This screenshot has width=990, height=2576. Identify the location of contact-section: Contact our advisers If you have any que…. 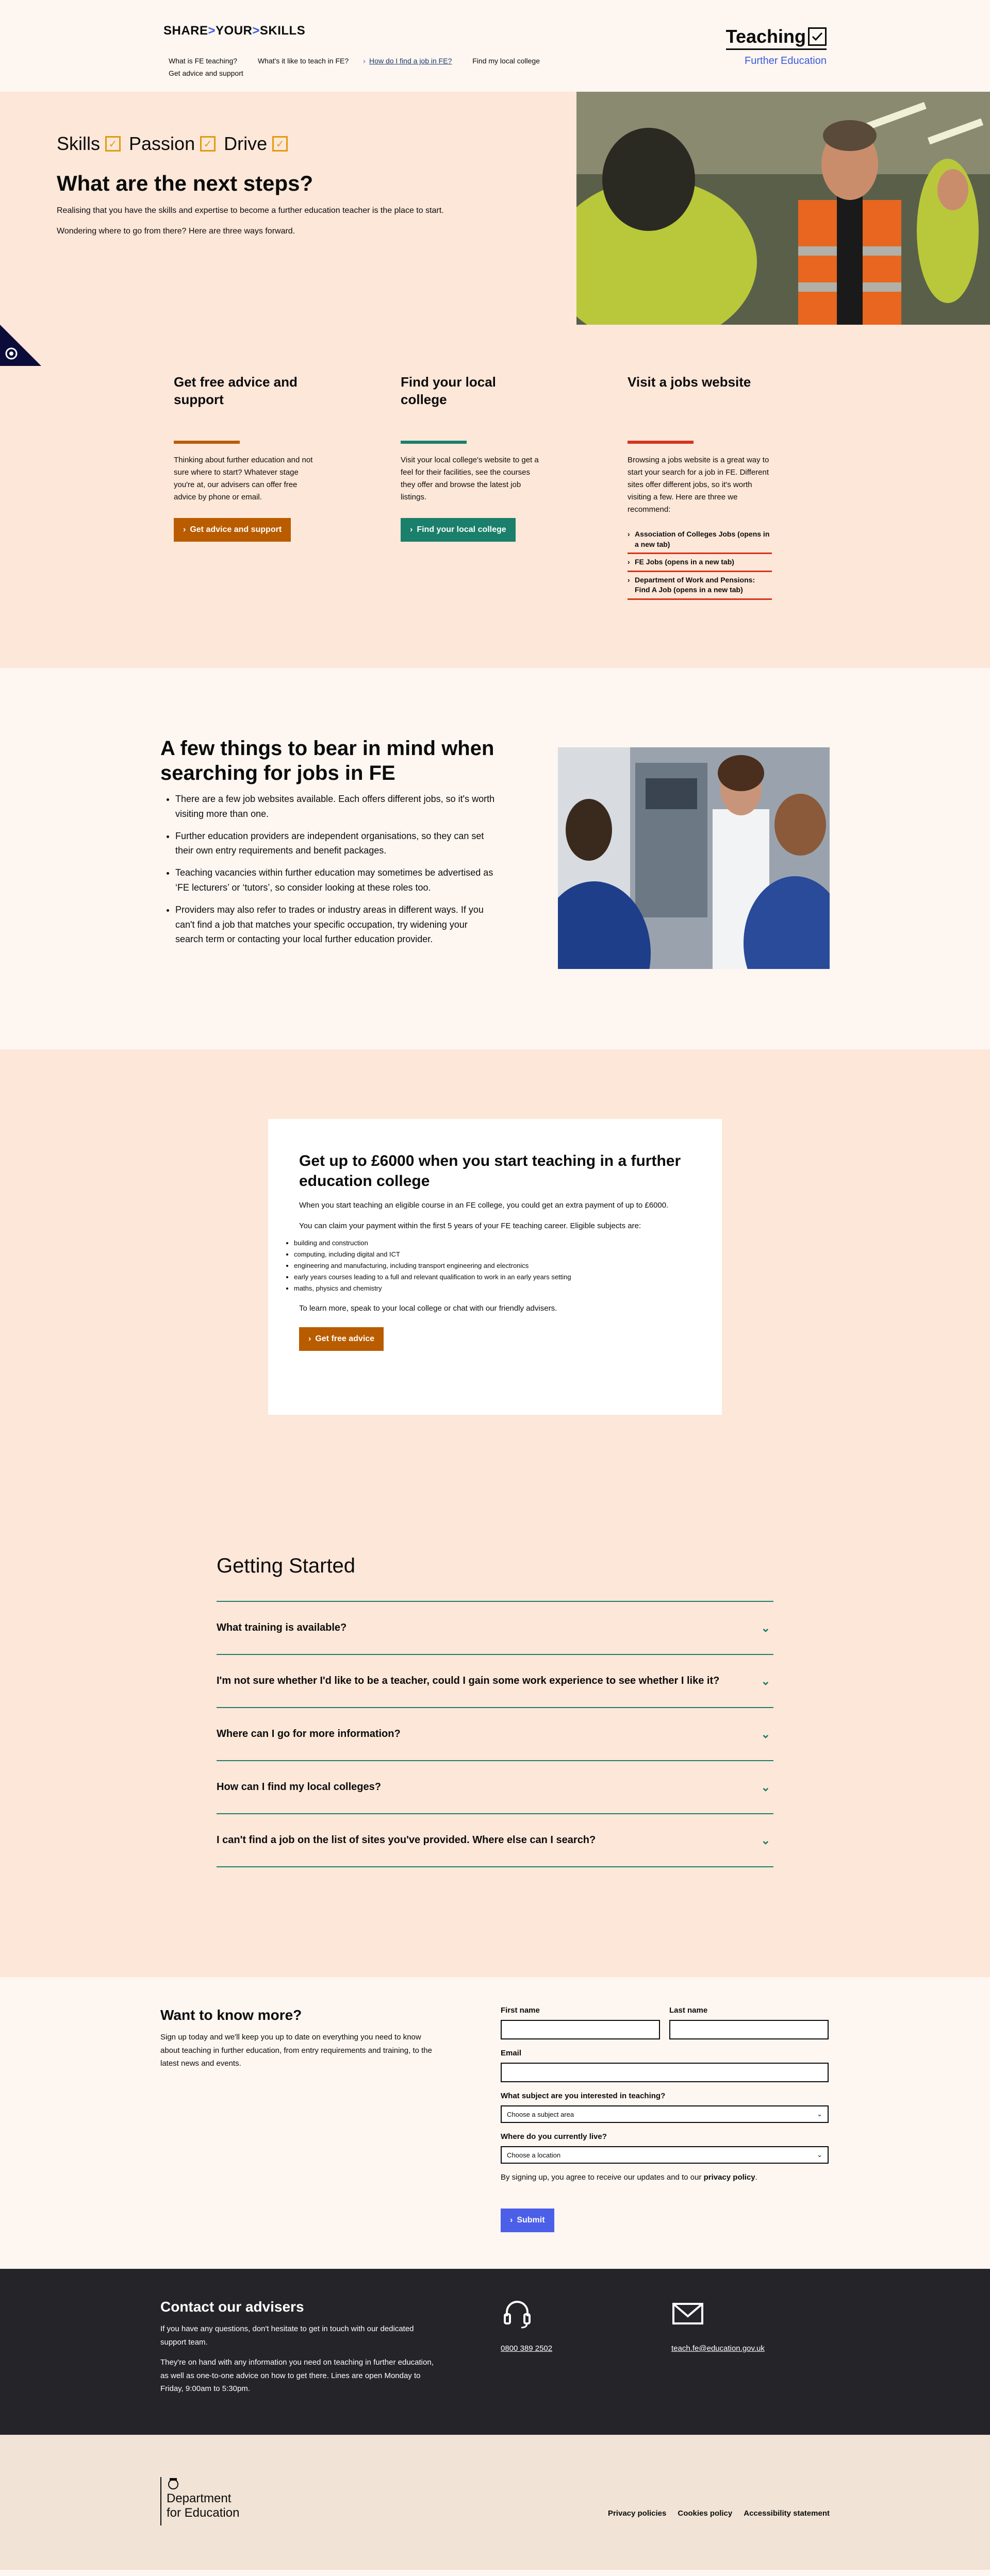
(495, 2352).